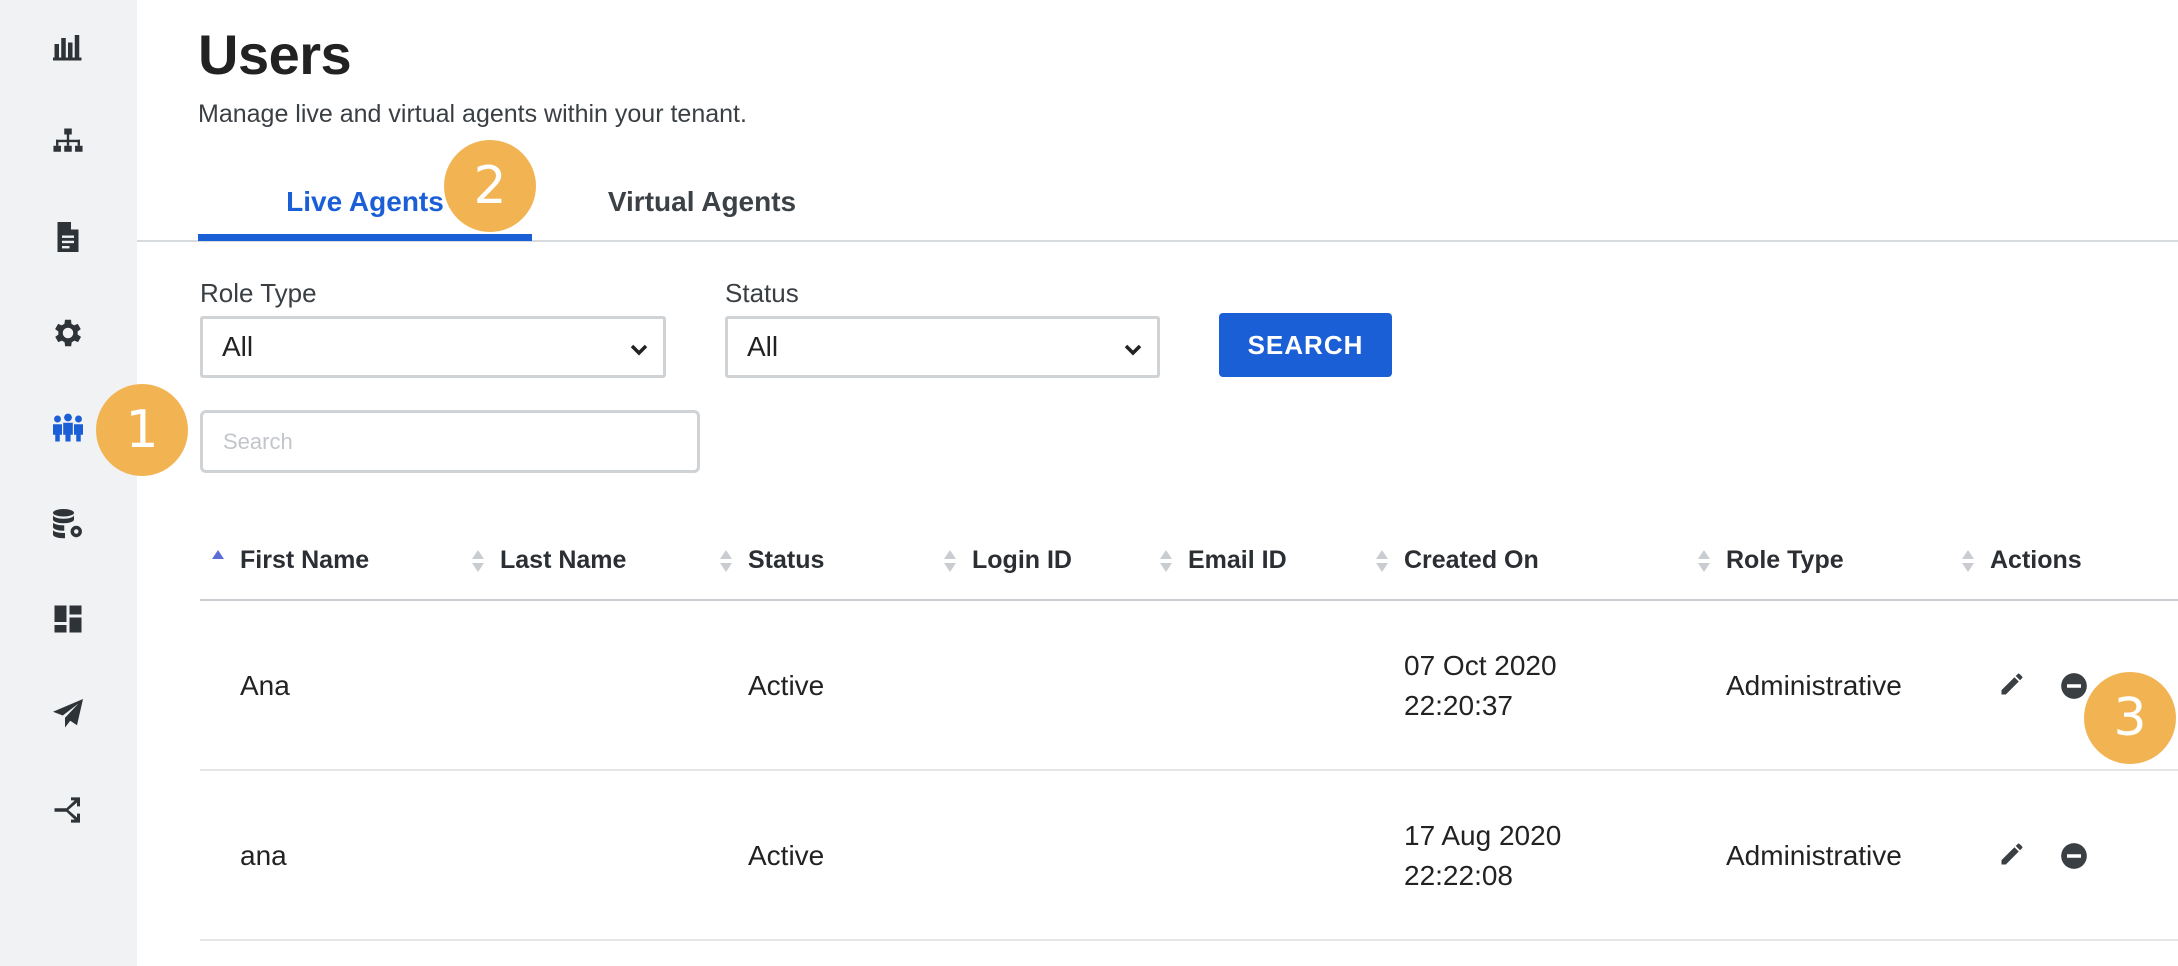 The width and height of the screenshot is (2178, 966). I want to click on branch-icon, so click(67, 810).